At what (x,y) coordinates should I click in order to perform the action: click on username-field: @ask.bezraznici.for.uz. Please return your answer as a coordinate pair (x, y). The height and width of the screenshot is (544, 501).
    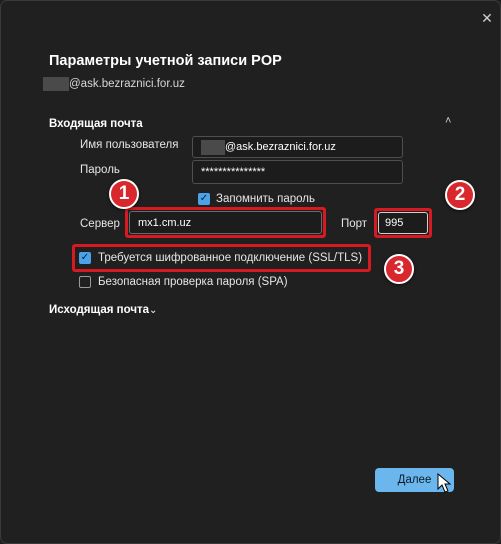
    Looking at the image, I should click on (297, 147).